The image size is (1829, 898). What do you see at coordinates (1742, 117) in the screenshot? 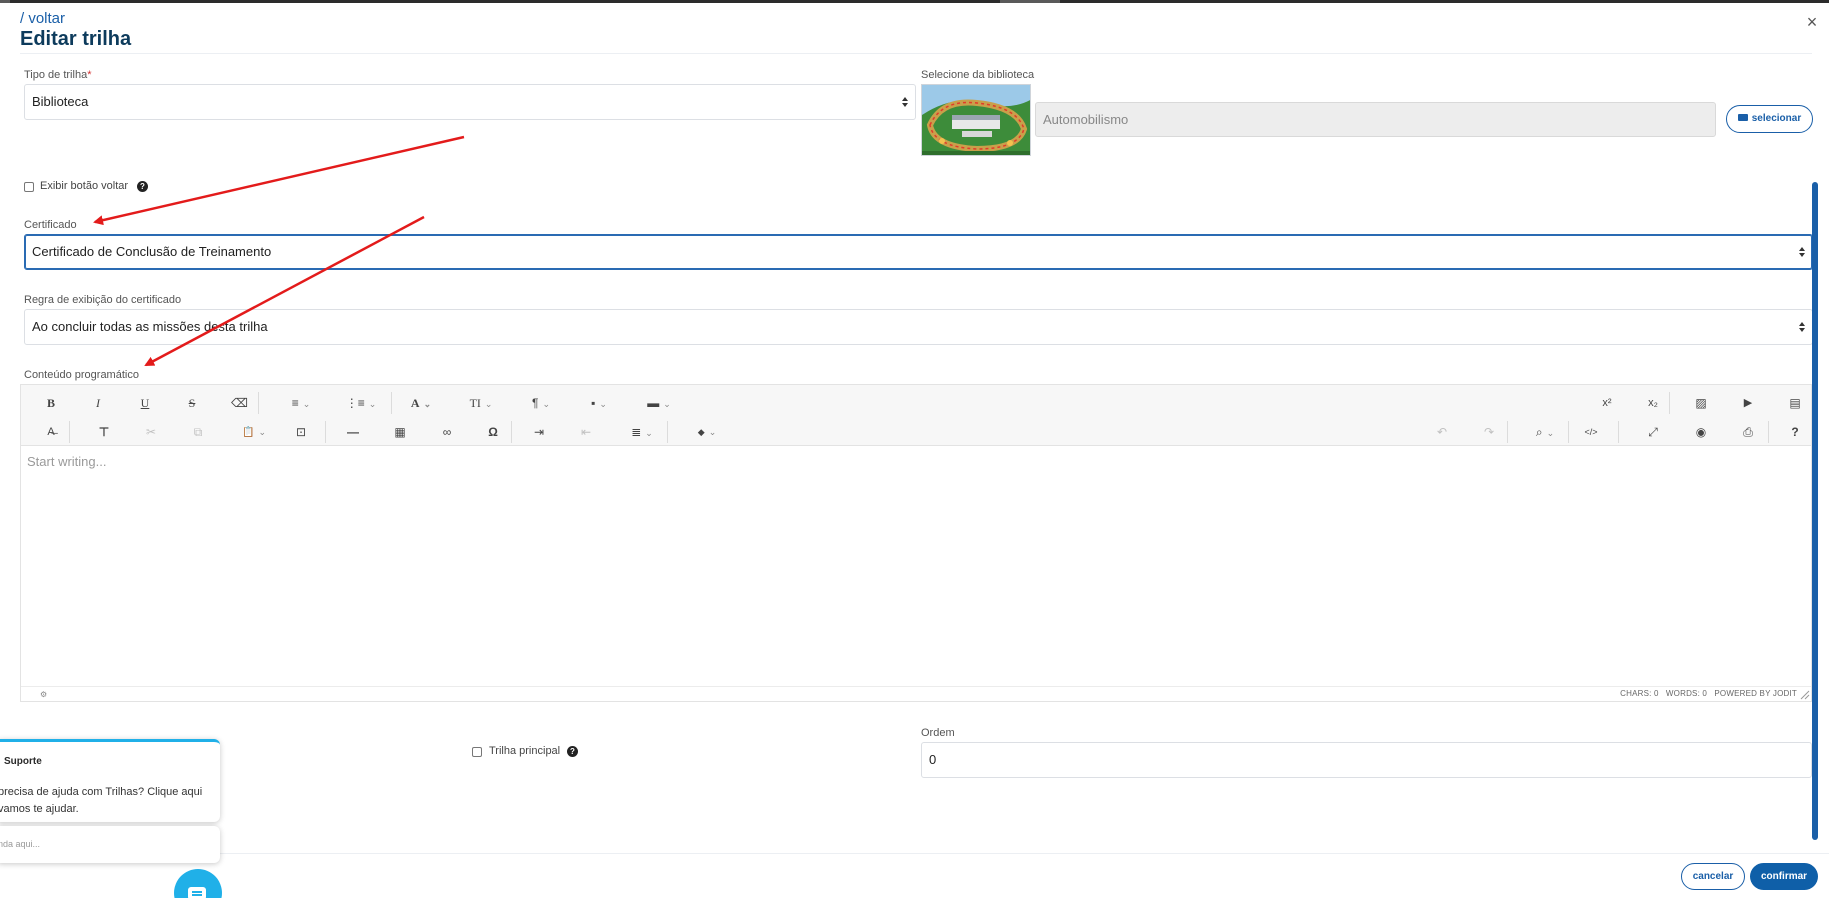
I see `folder-icon` at bounding box center [1742, 117].